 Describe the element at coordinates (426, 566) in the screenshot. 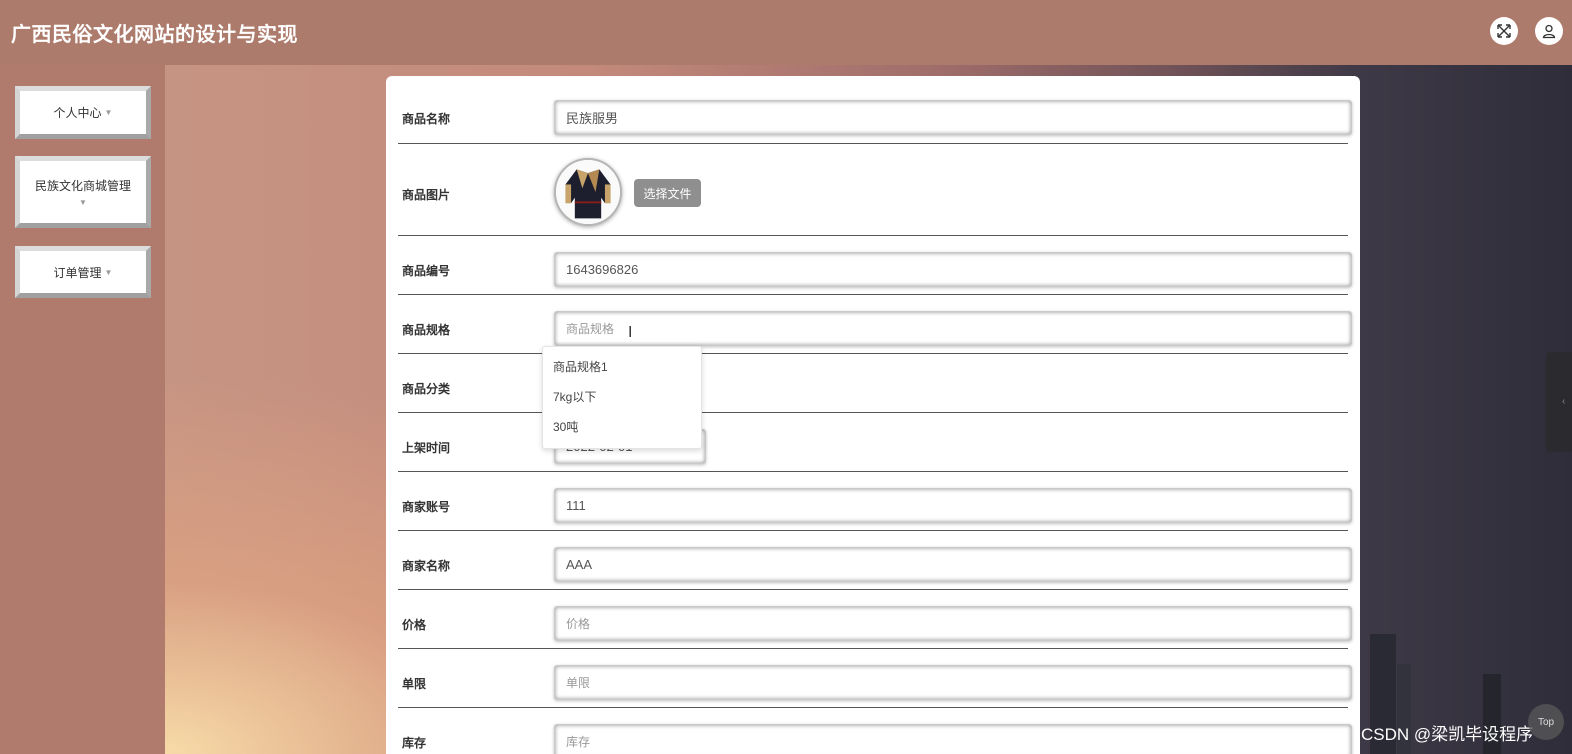

I see `field-label: 商家名称` at that location.